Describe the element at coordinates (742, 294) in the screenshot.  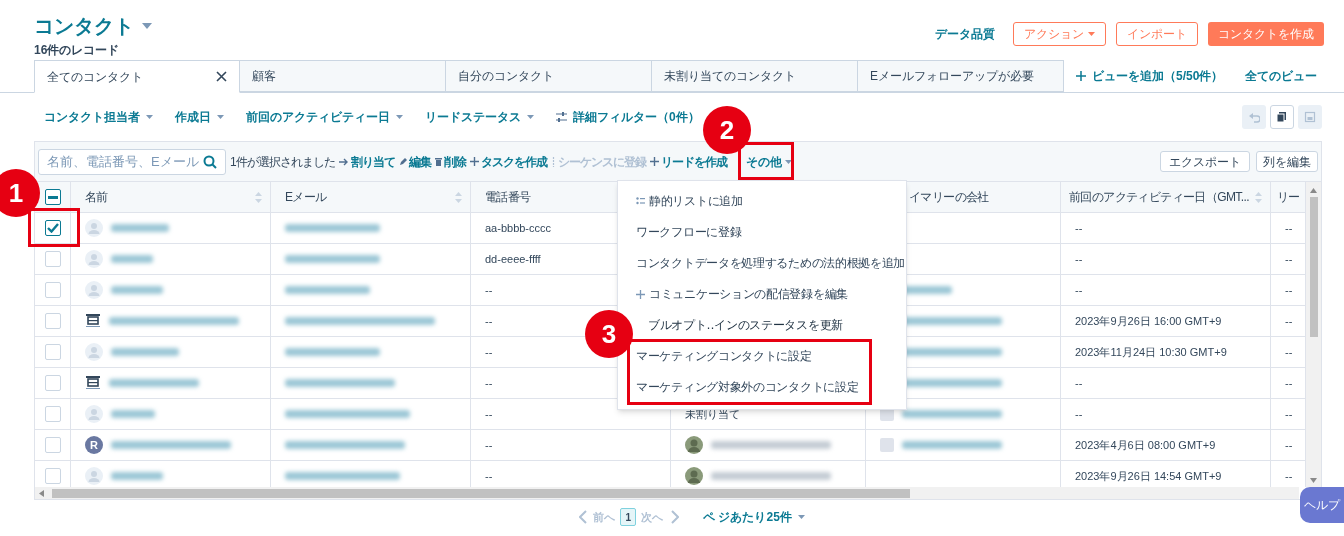
I see `menu-item: コミュニケーションの配信登録を編集` at that location.